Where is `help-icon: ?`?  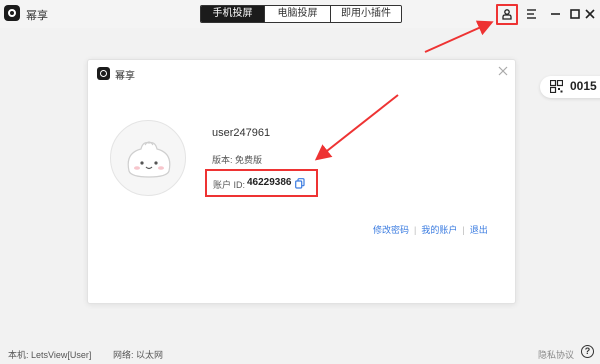
help-icon: ? is located at coordinates (587, 351).